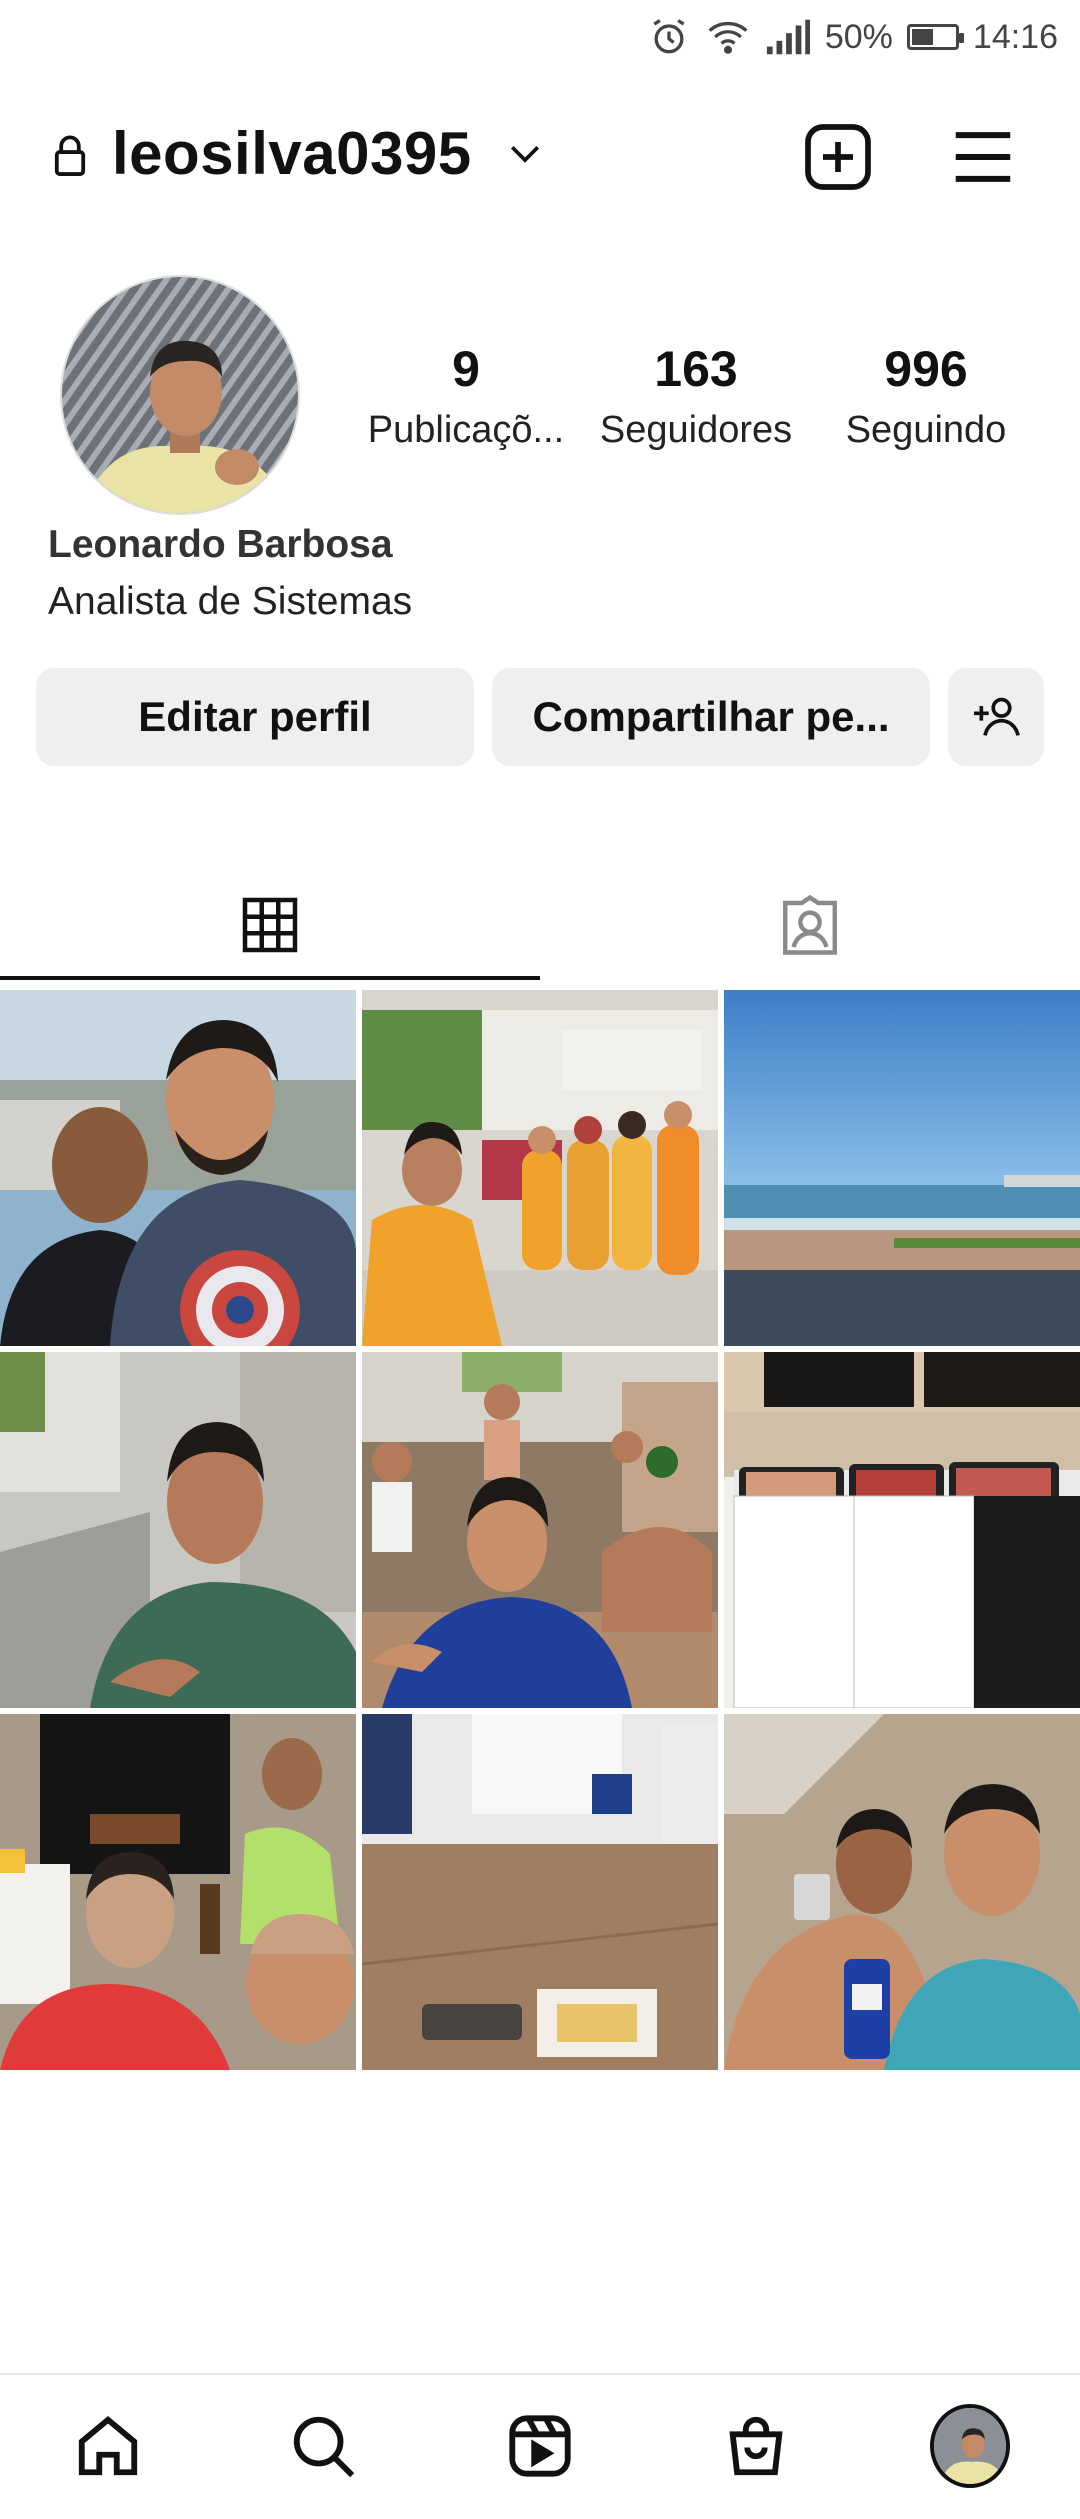 The width and height of the screenshot is (1080, 2519). I want to click on signal-icon, so click(788, 37).